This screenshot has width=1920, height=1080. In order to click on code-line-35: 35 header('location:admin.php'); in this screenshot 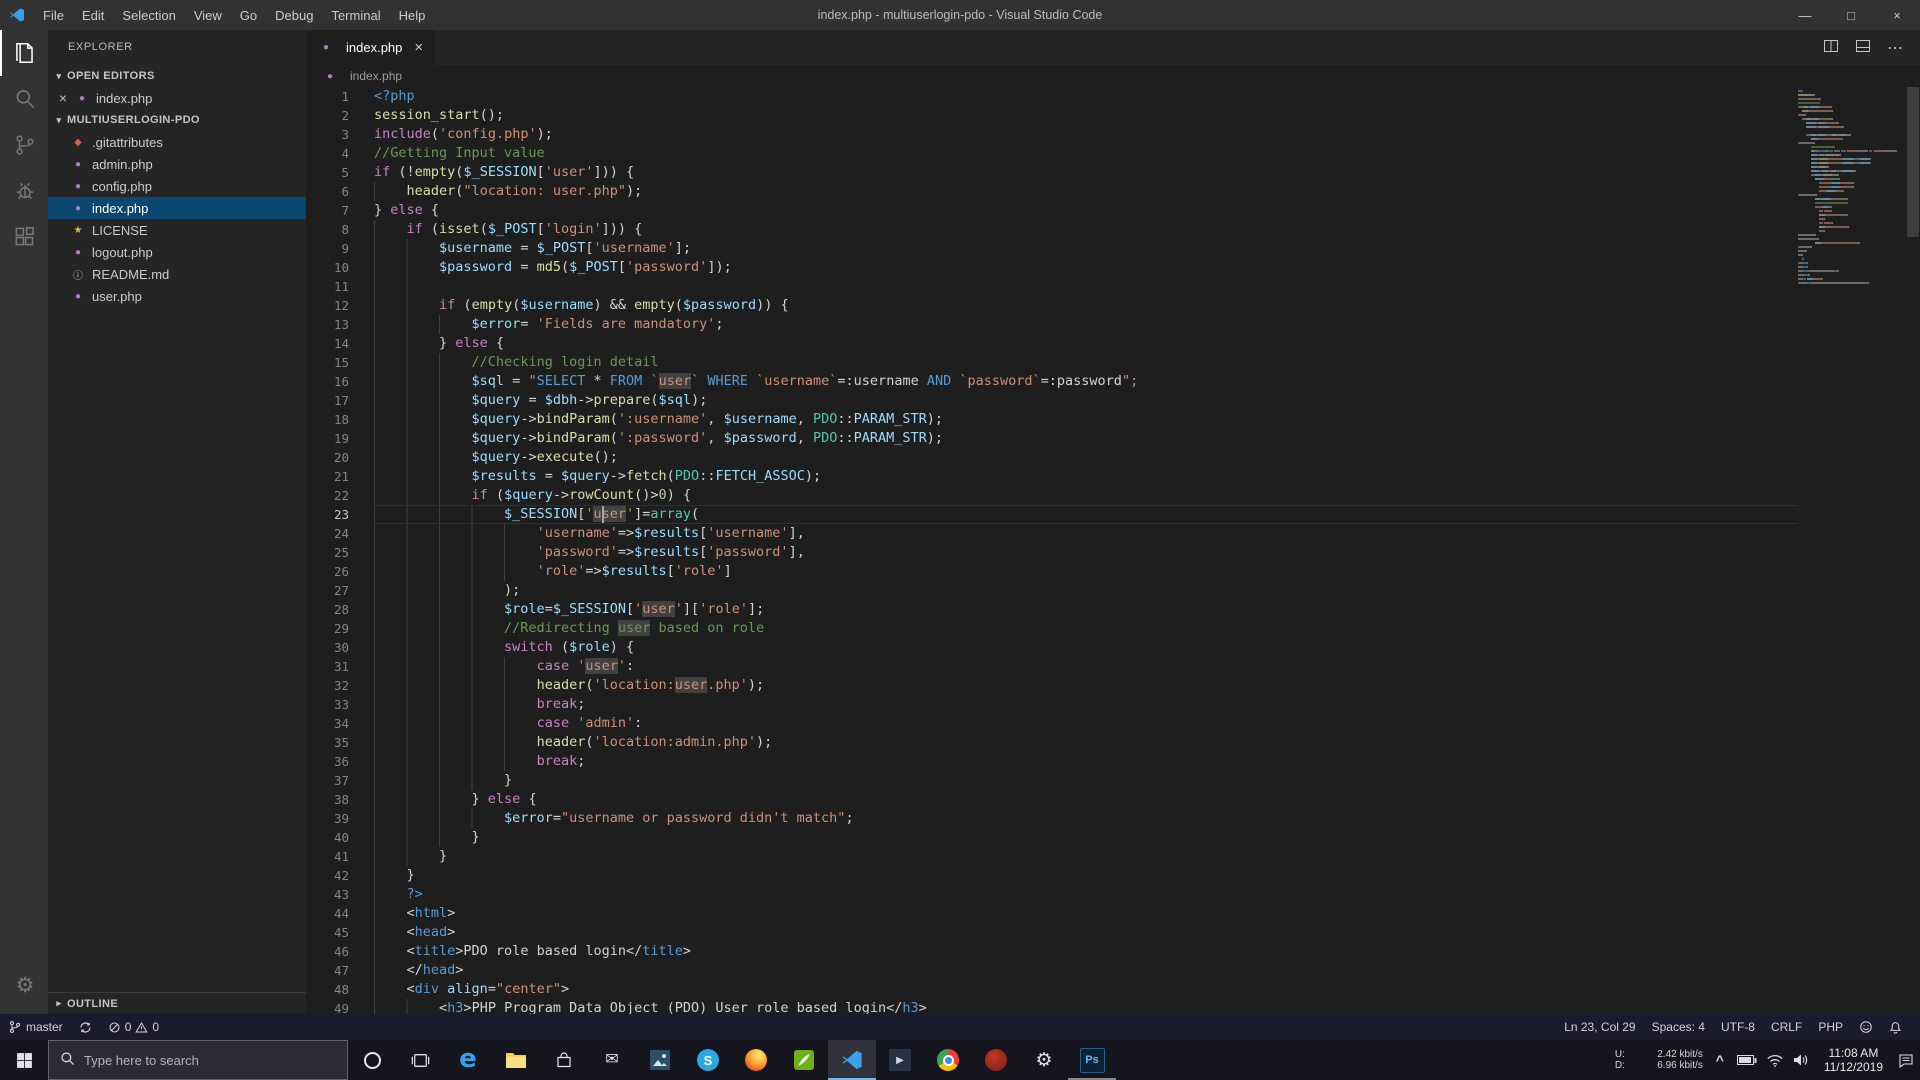, I will do `click(1052, 742)`.